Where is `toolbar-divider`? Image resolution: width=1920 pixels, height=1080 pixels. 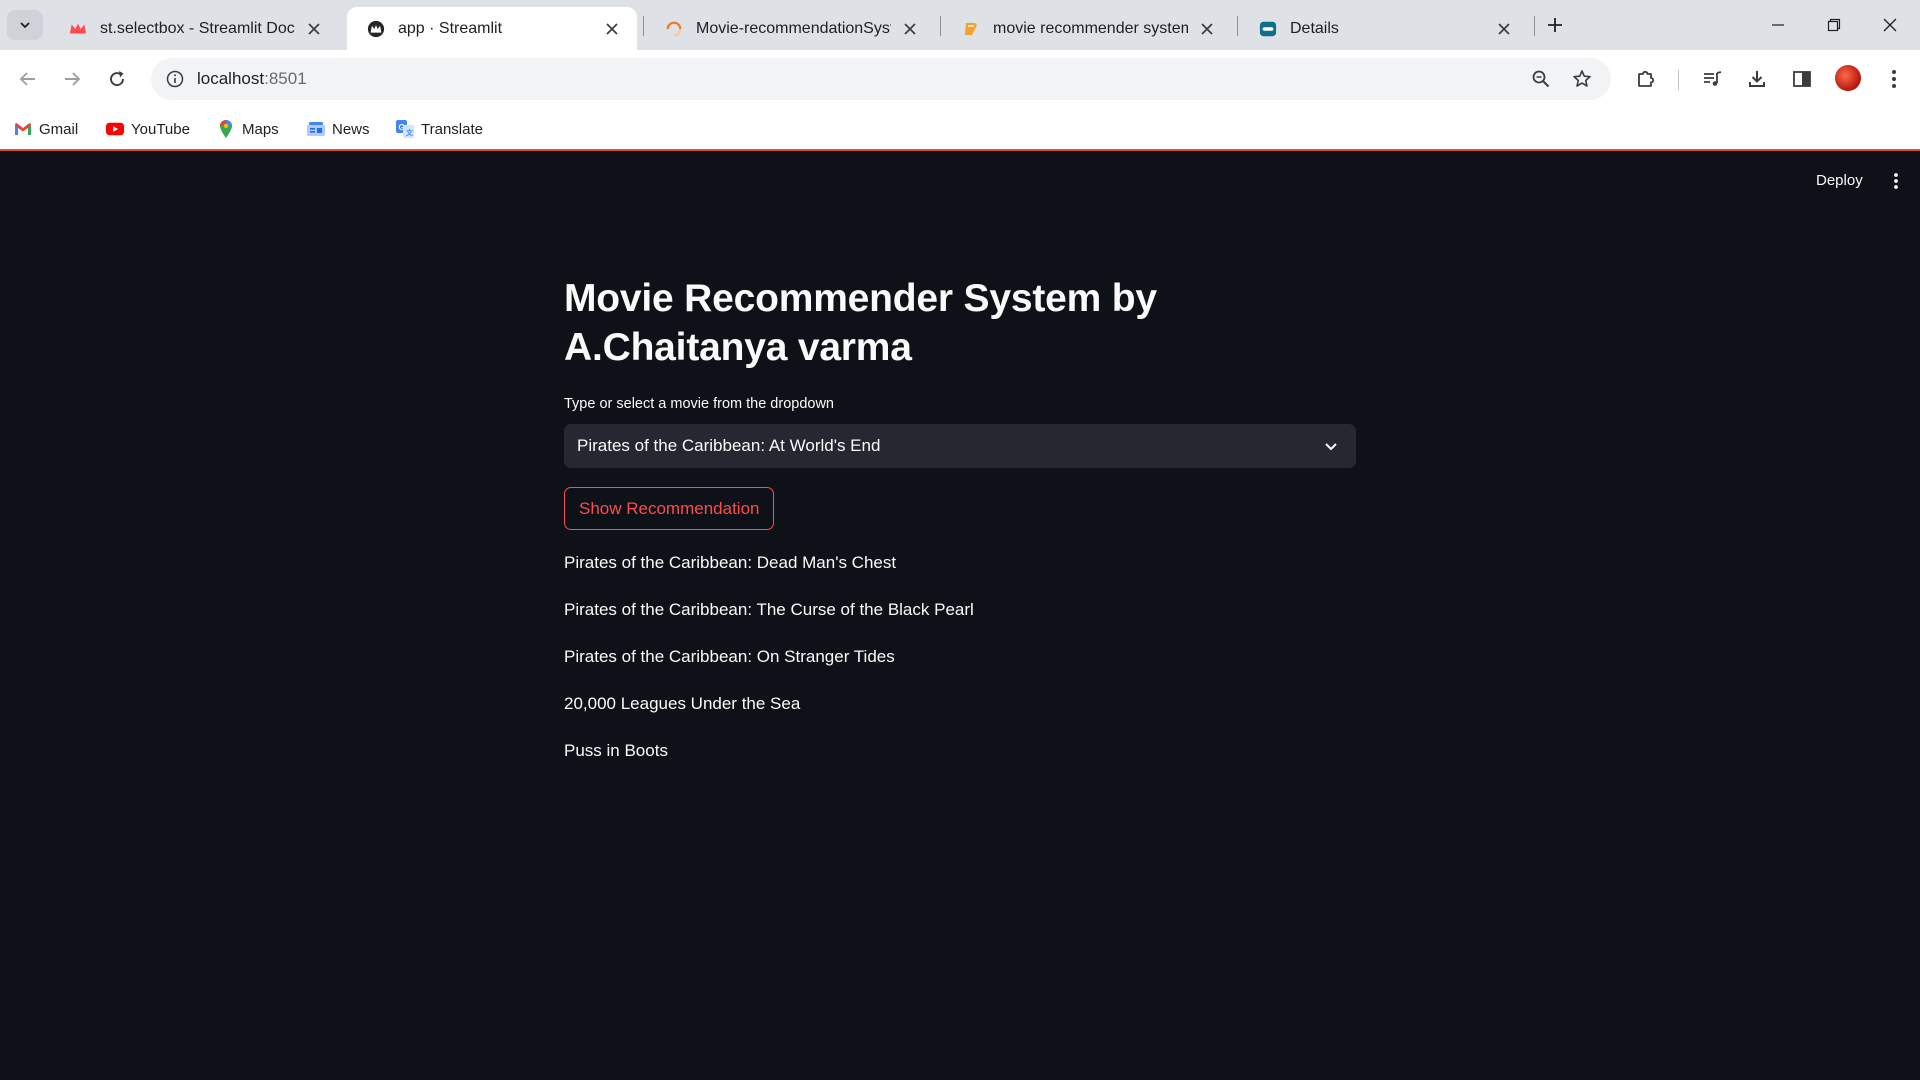 toolbar-divider is located at coordinates (1678, 80).